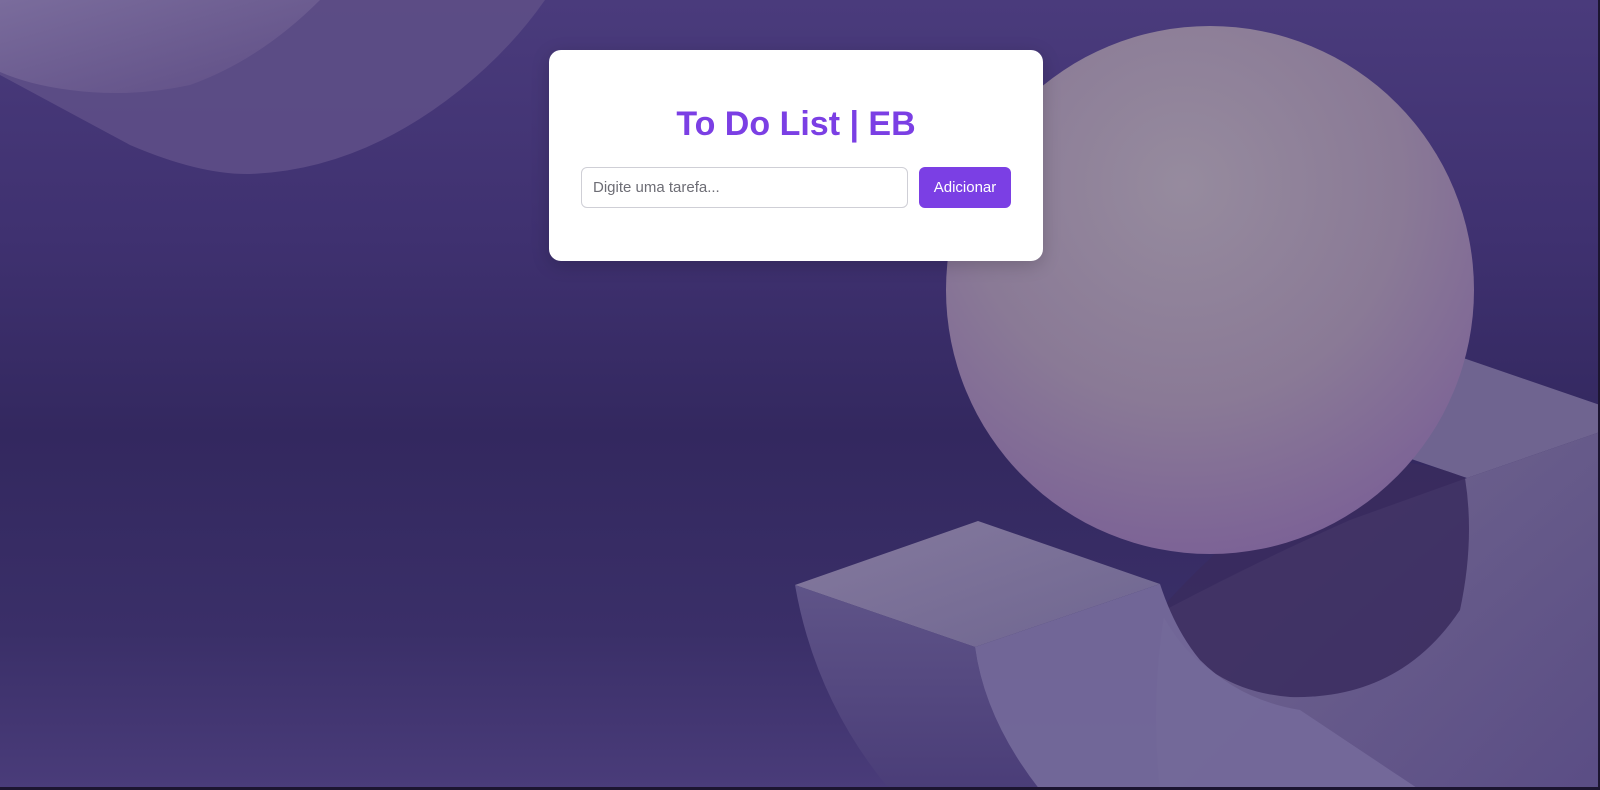 This screenshot has height=790, width=1600. Describe the element at coordinates (796, 155) in the screenshot. I see `todo-card: To Do List | EB Adicionar` at that location.